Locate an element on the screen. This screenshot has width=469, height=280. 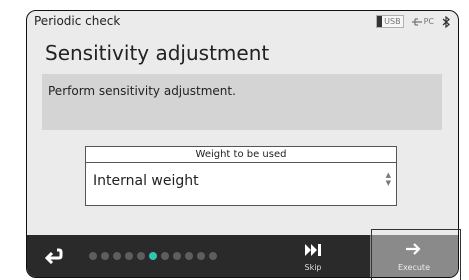
skip-button: Skip is located at coordinates (313, 256).